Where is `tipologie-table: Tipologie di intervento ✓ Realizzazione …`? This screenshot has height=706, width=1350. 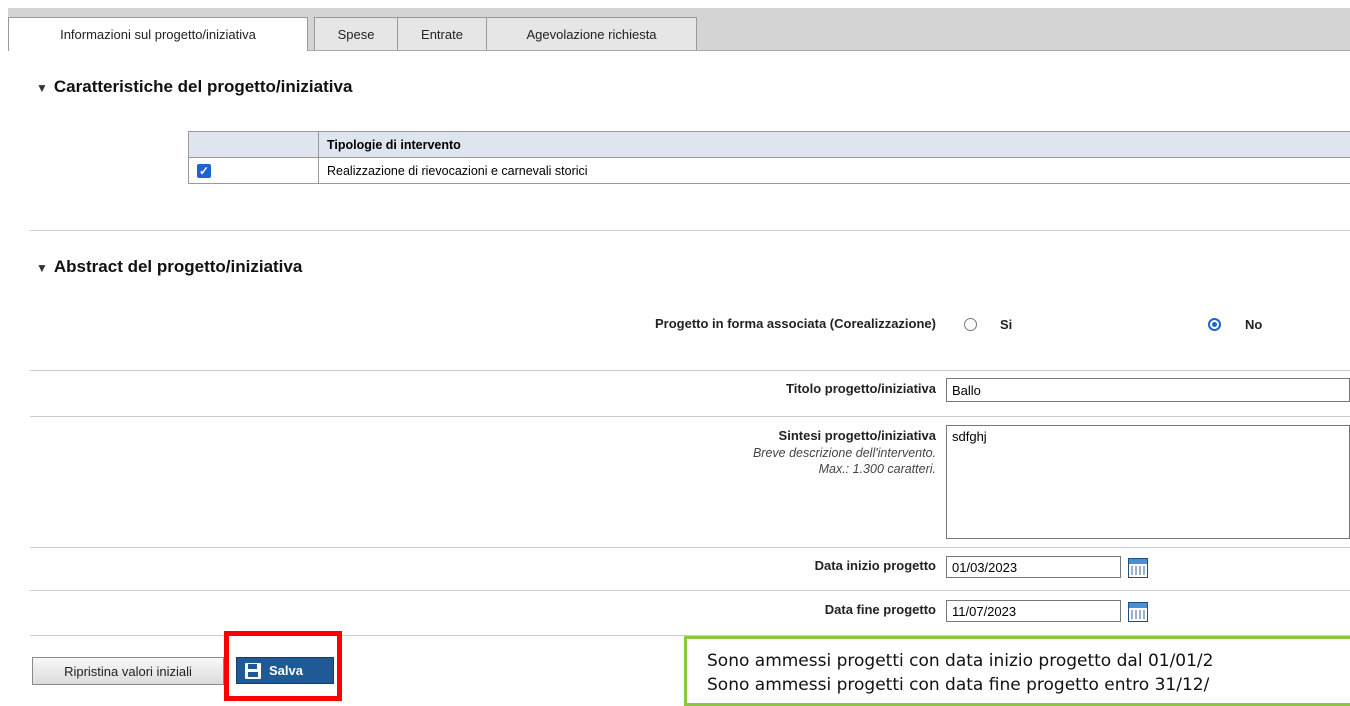
tipologie-table: Tipologie di intervento ✓ Realizzazione … is located at coordinates (769, 157).